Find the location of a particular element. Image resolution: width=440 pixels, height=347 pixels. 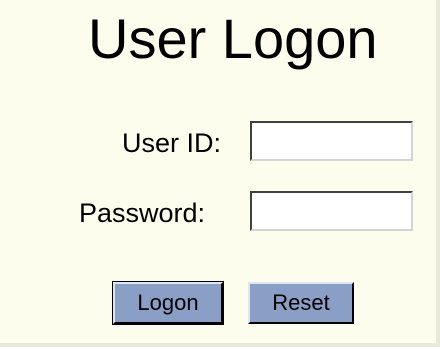

password-label: Password: is located at coordinates (142, 213).